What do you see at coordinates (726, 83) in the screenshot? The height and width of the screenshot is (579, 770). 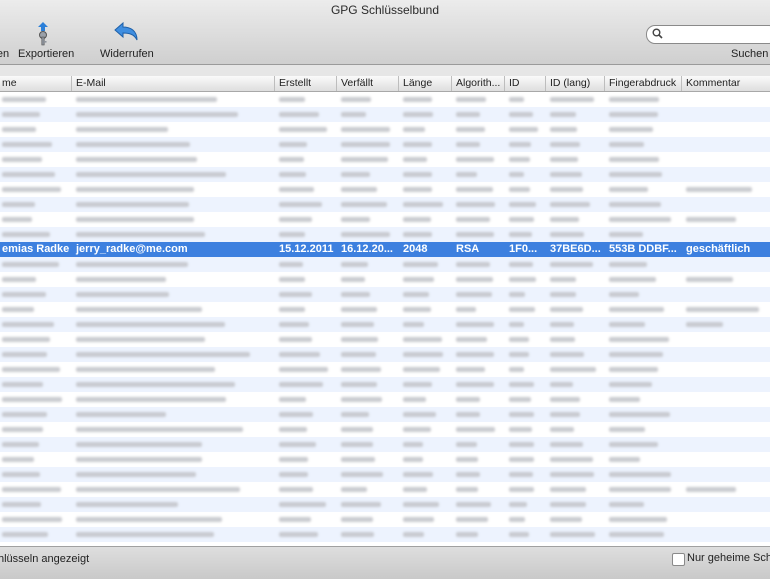 I see `column-header-9: Kommentar` at bounding box center [726, 83].